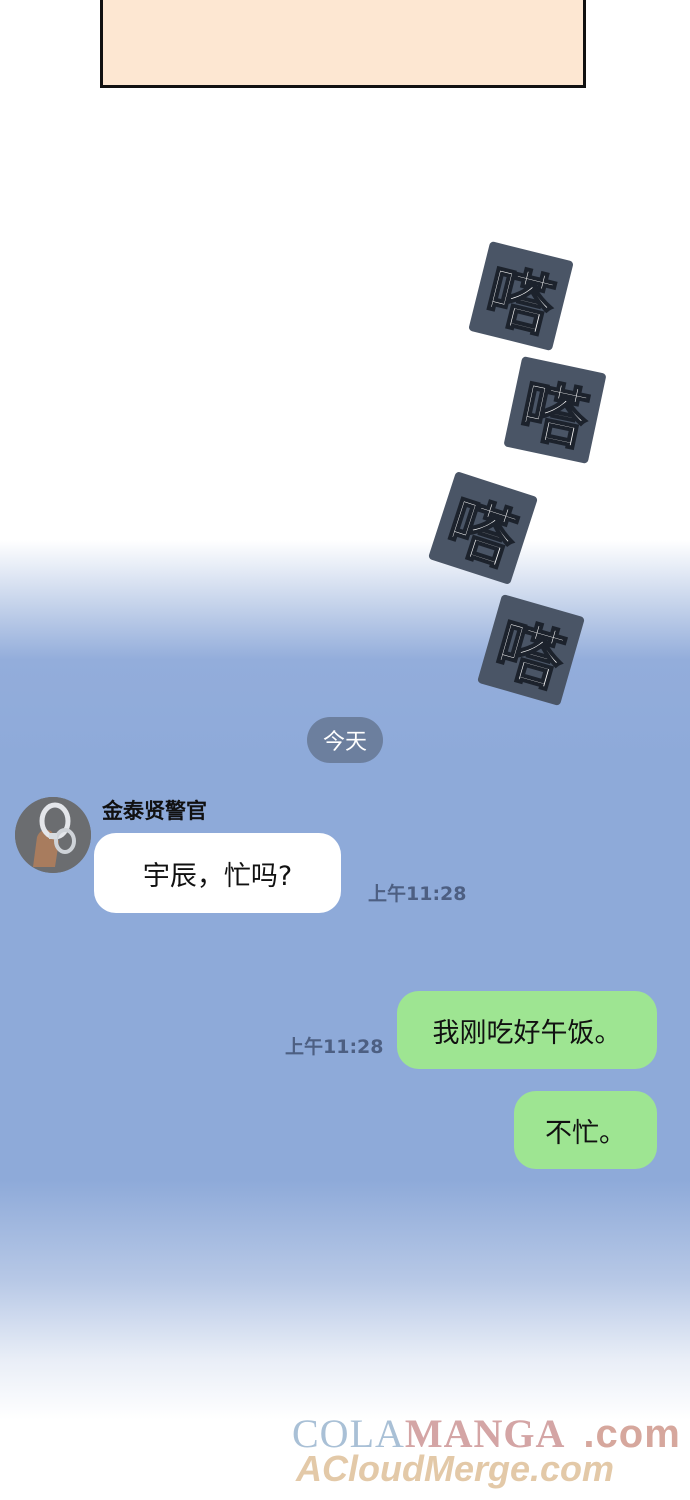 The width and height of the screenshot is (690, 1500). Describe the element at coordinates (529, 655) in the screenshot. I see `sfx-text-4: 嗒` at that location.